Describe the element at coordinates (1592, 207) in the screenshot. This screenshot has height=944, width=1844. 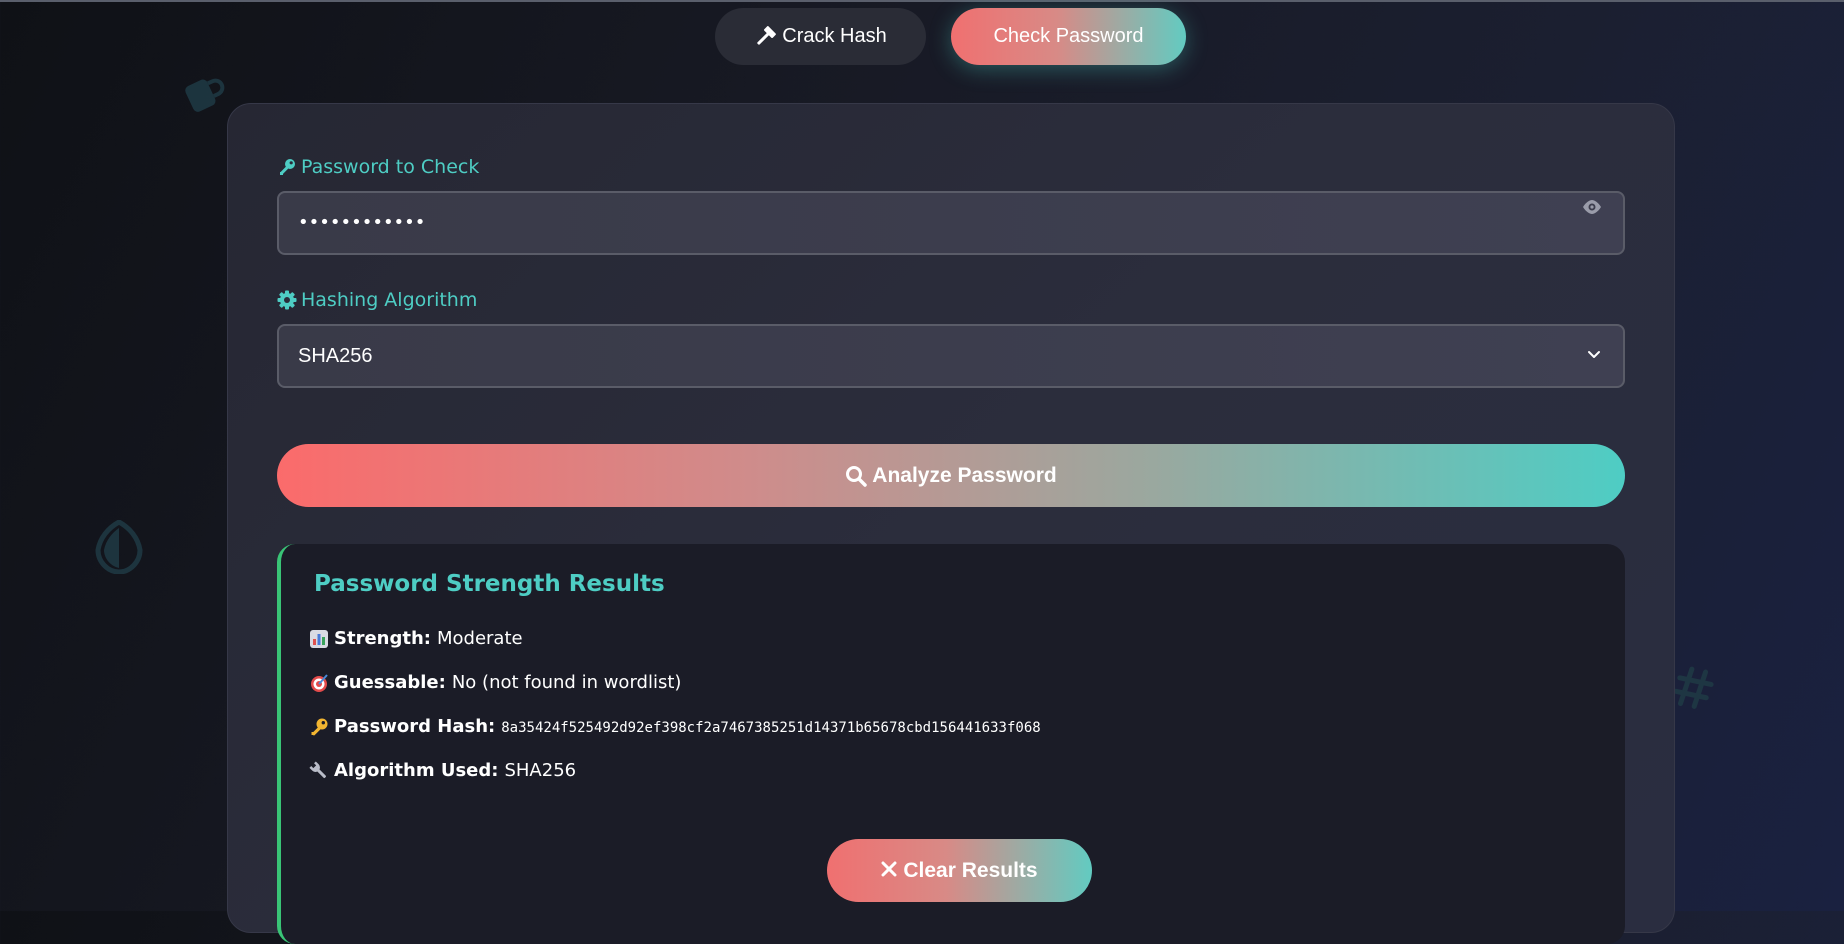
I see `toggle-visibility-icon` at that location.